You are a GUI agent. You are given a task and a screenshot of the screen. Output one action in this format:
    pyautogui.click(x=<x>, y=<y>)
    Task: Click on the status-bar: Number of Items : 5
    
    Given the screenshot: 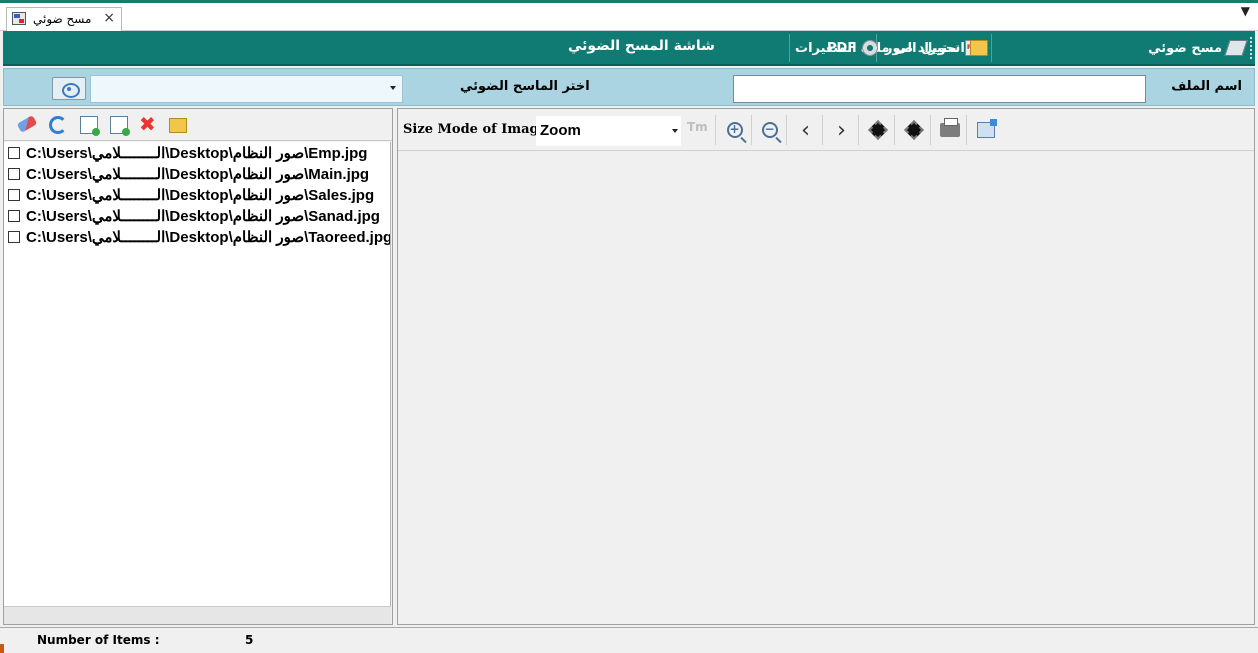 What is the action you would take?
    pyautogui.click(x=629, y=640)
    